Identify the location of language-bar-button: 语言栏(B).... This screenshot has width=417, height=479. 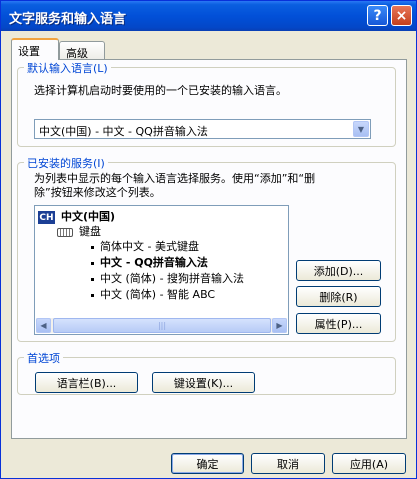
(86, 382).